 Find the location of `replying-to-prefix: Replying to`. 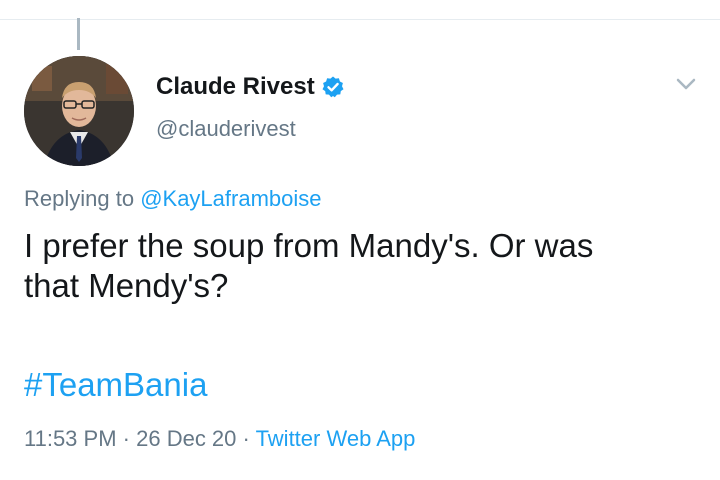

replying-to-prefix: Replying to is located at coordinates (82, 198).